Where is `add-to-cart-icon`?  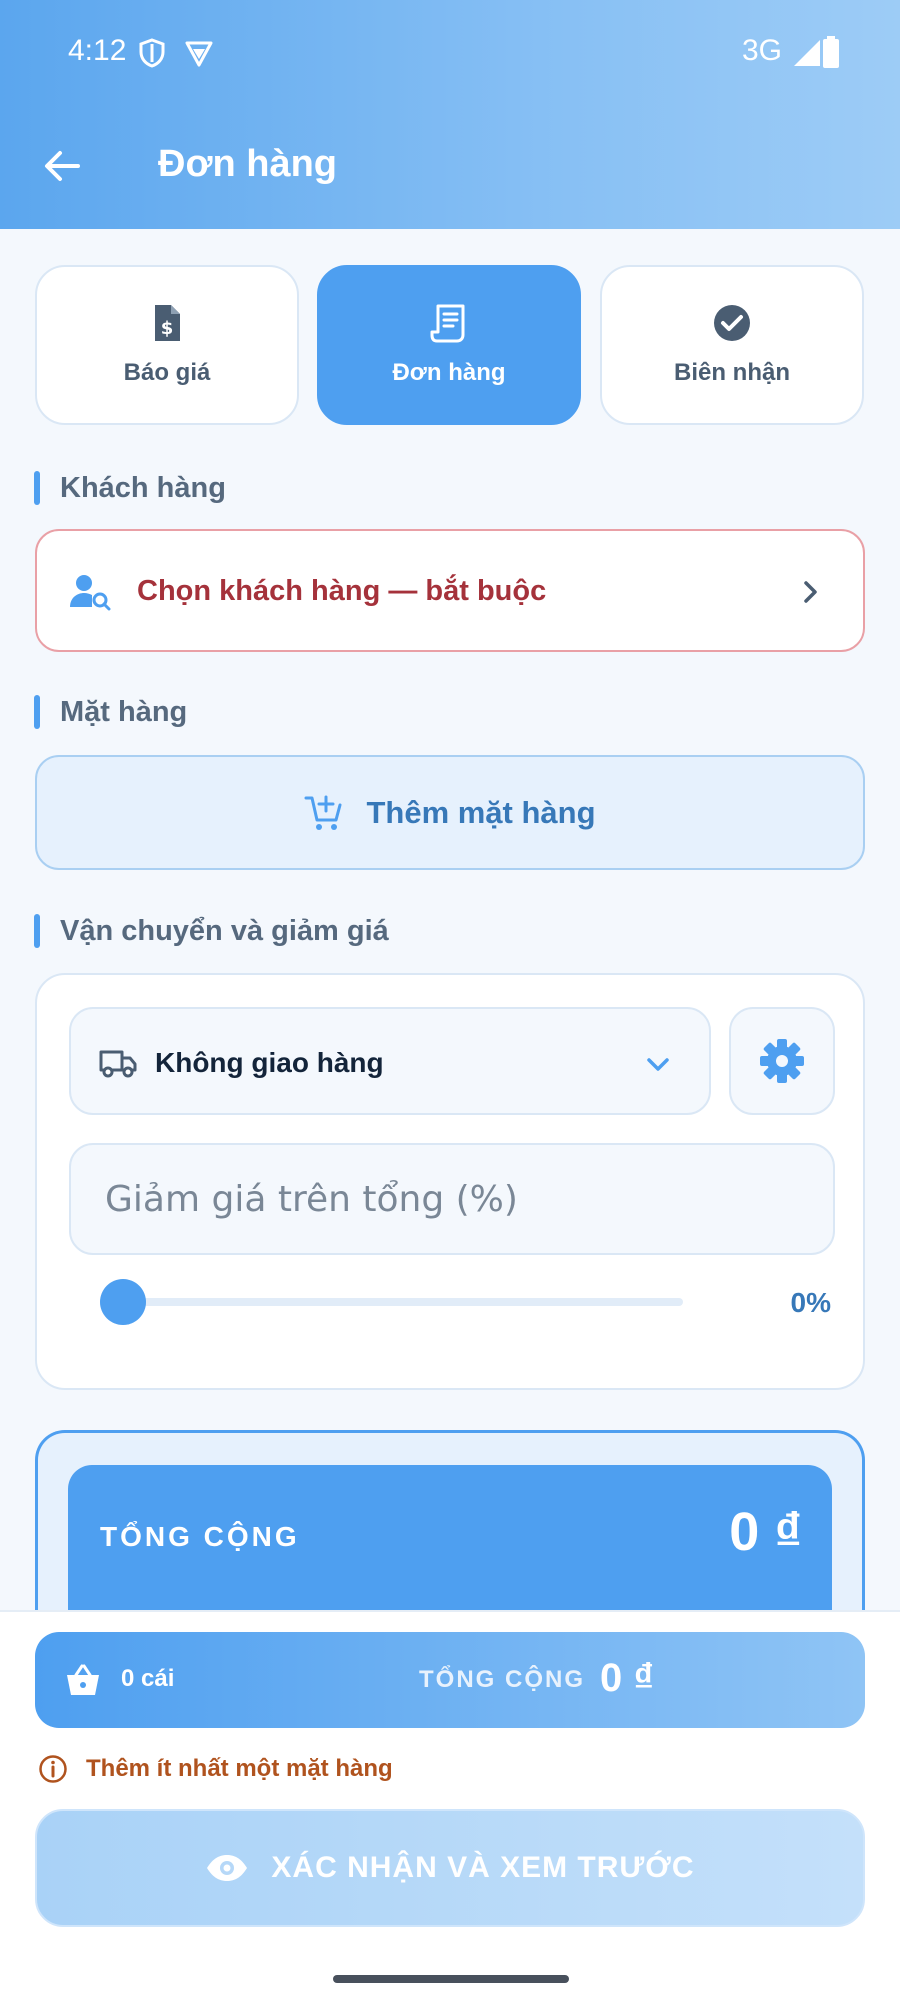 add-to-cart-icon is located at coordinates (323, 812).